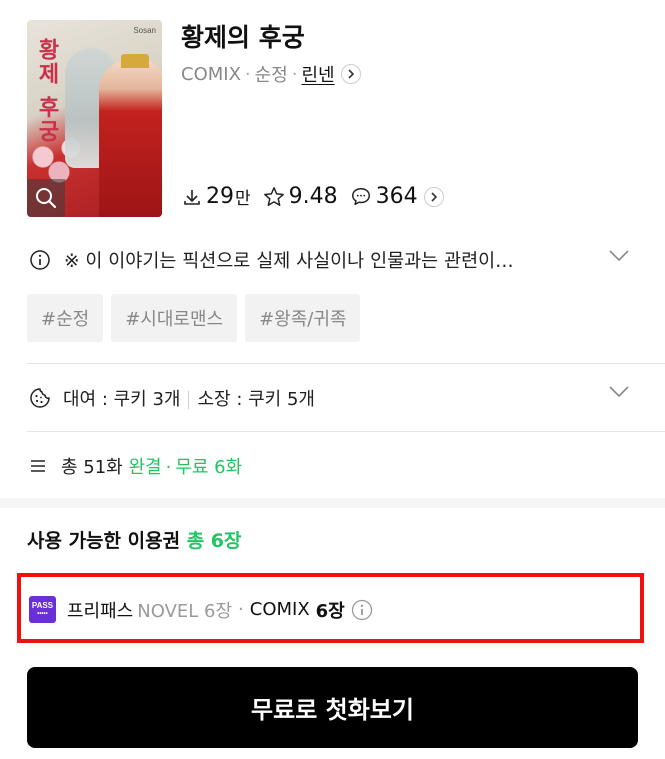 The width and height of the screenshot is (665, 759). What do you see at coordinates (47, 91) in the screenshot?
I see `cover-title-art: 황제 후궁` at bounding box center [47, 91].